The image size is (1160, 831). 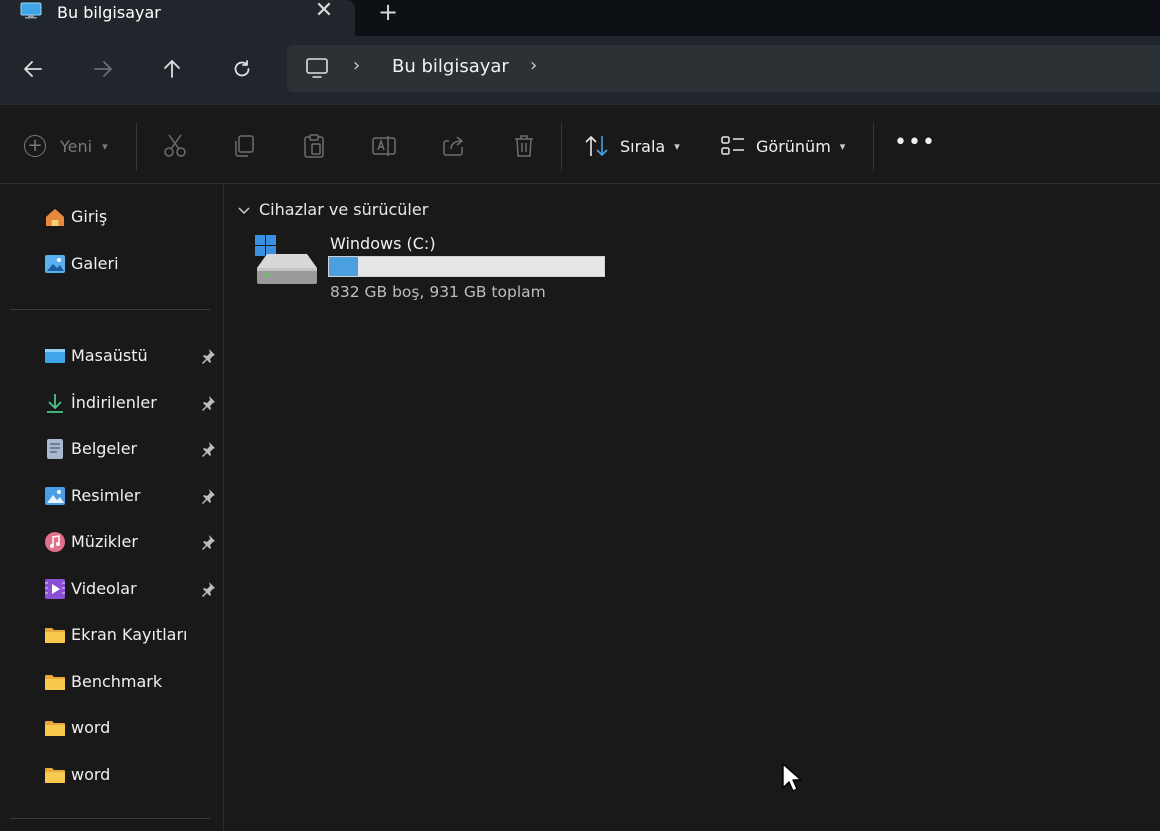 I want to click on sidebar-item-resimler: Resimler, so click(x=112, y=496).